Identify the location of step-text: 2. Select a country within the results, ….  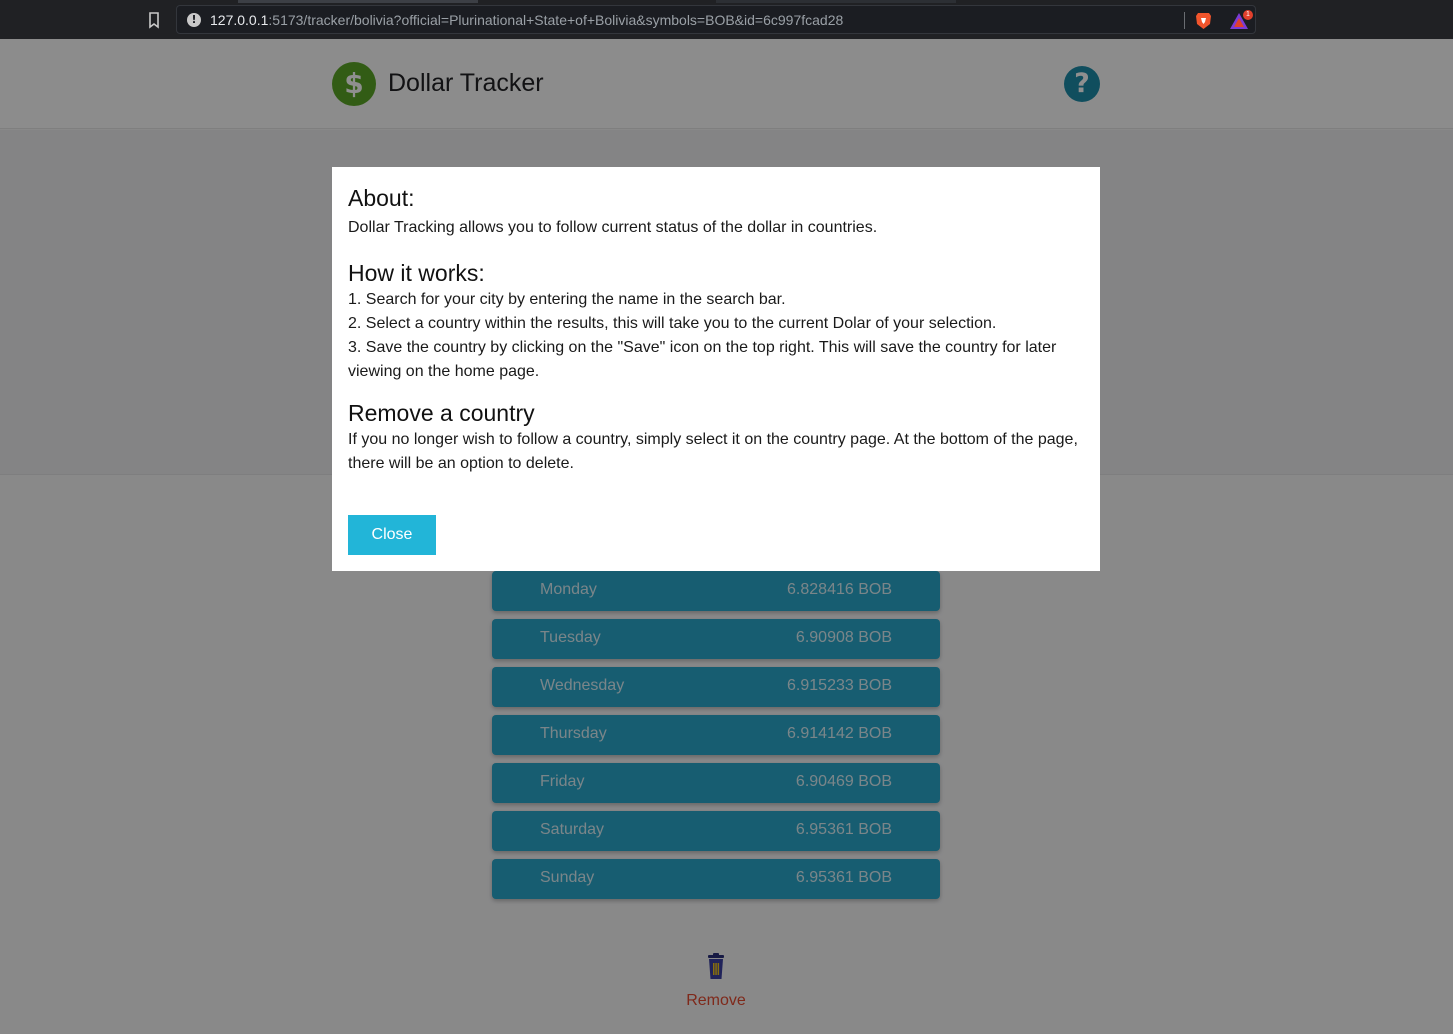
(672, 323).